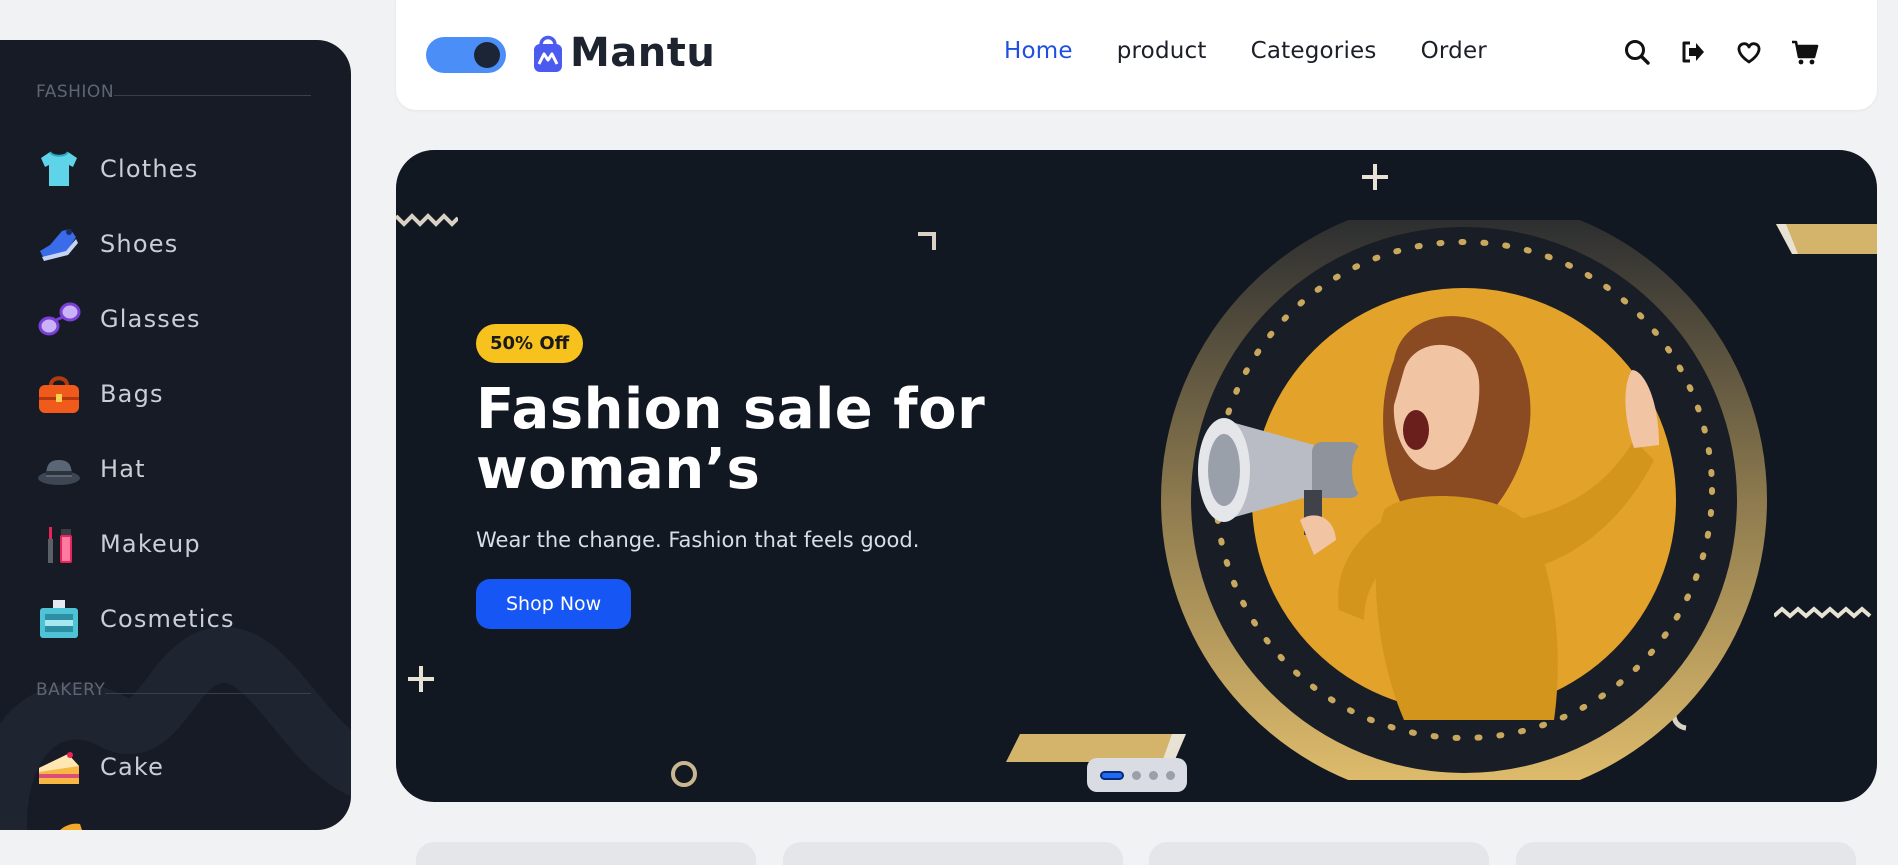 Image resolution: width=1898 pixels, height=865 pixels. Describe the element at coordinates (59, 469) in the screenshot. I see `hat-icon` at that location.